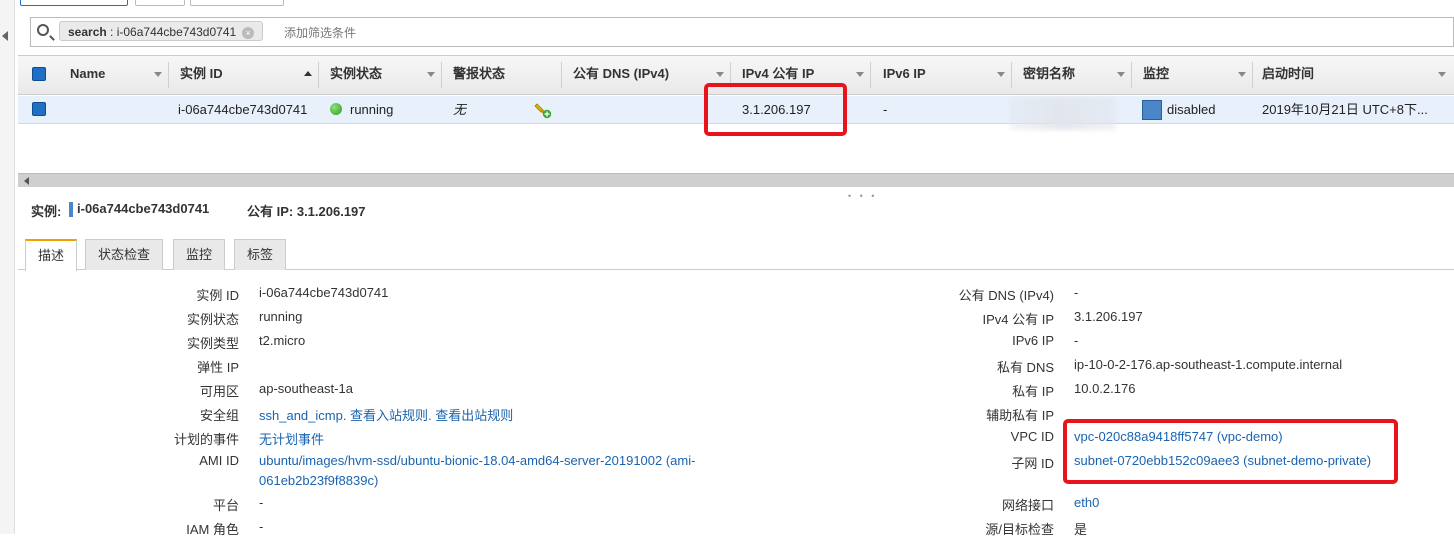 The width and height of the screenshot is (1454, 538). Describe the element at coordinates (1152, 110) in the screenshot. I see `monitoring-icon` at that location.